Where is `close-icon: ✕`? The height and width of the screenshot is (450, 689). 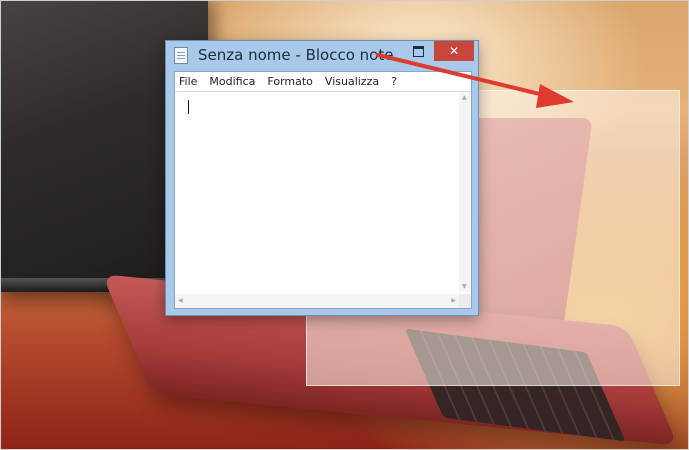 close-icon: ✕ is located at coordinates (454, 51).